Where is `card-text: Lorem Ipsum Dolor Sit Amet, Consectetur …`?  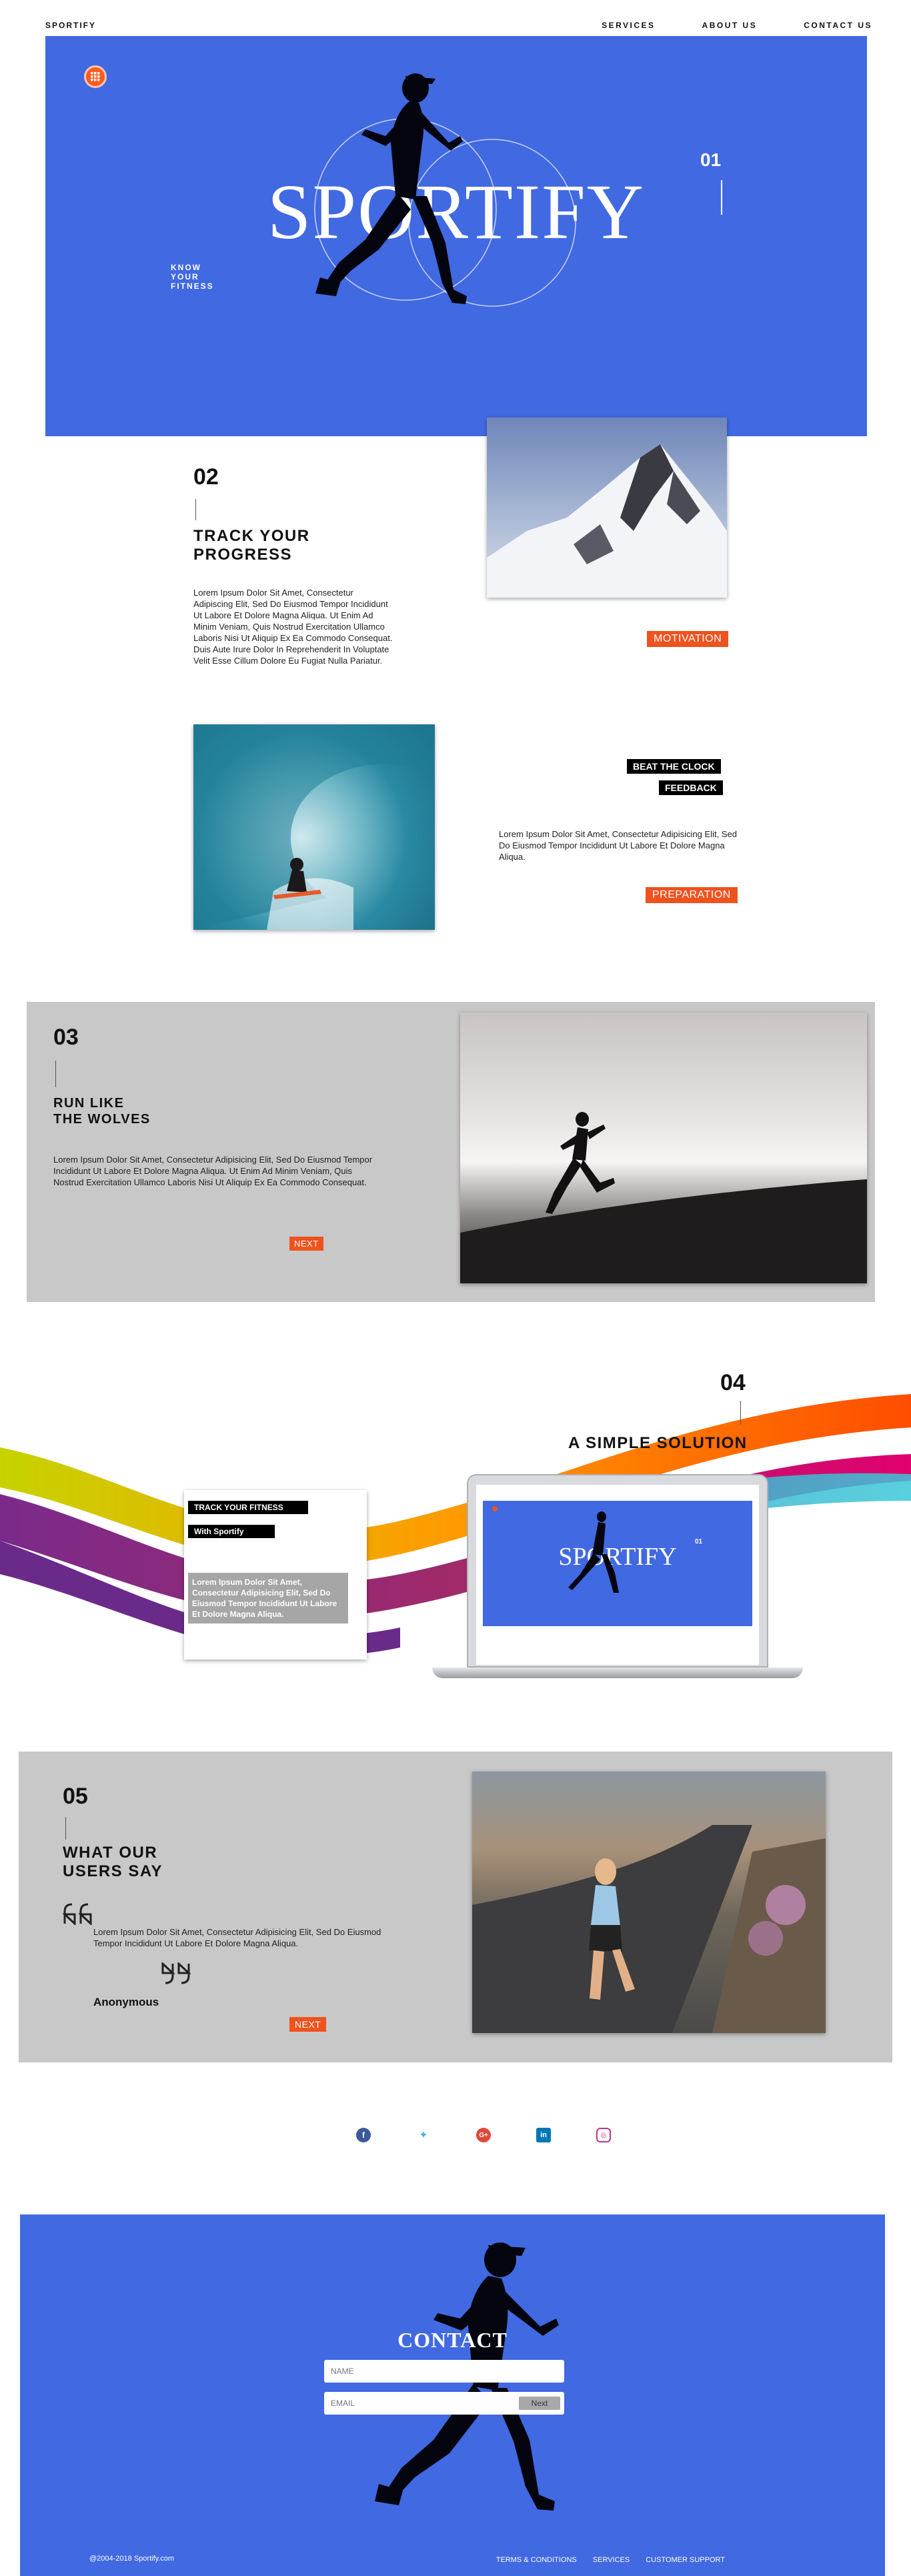
card-text: Lorem Ipsum Dolor Sit Amet, Consectetur … is located at coordinates (268, 1598).